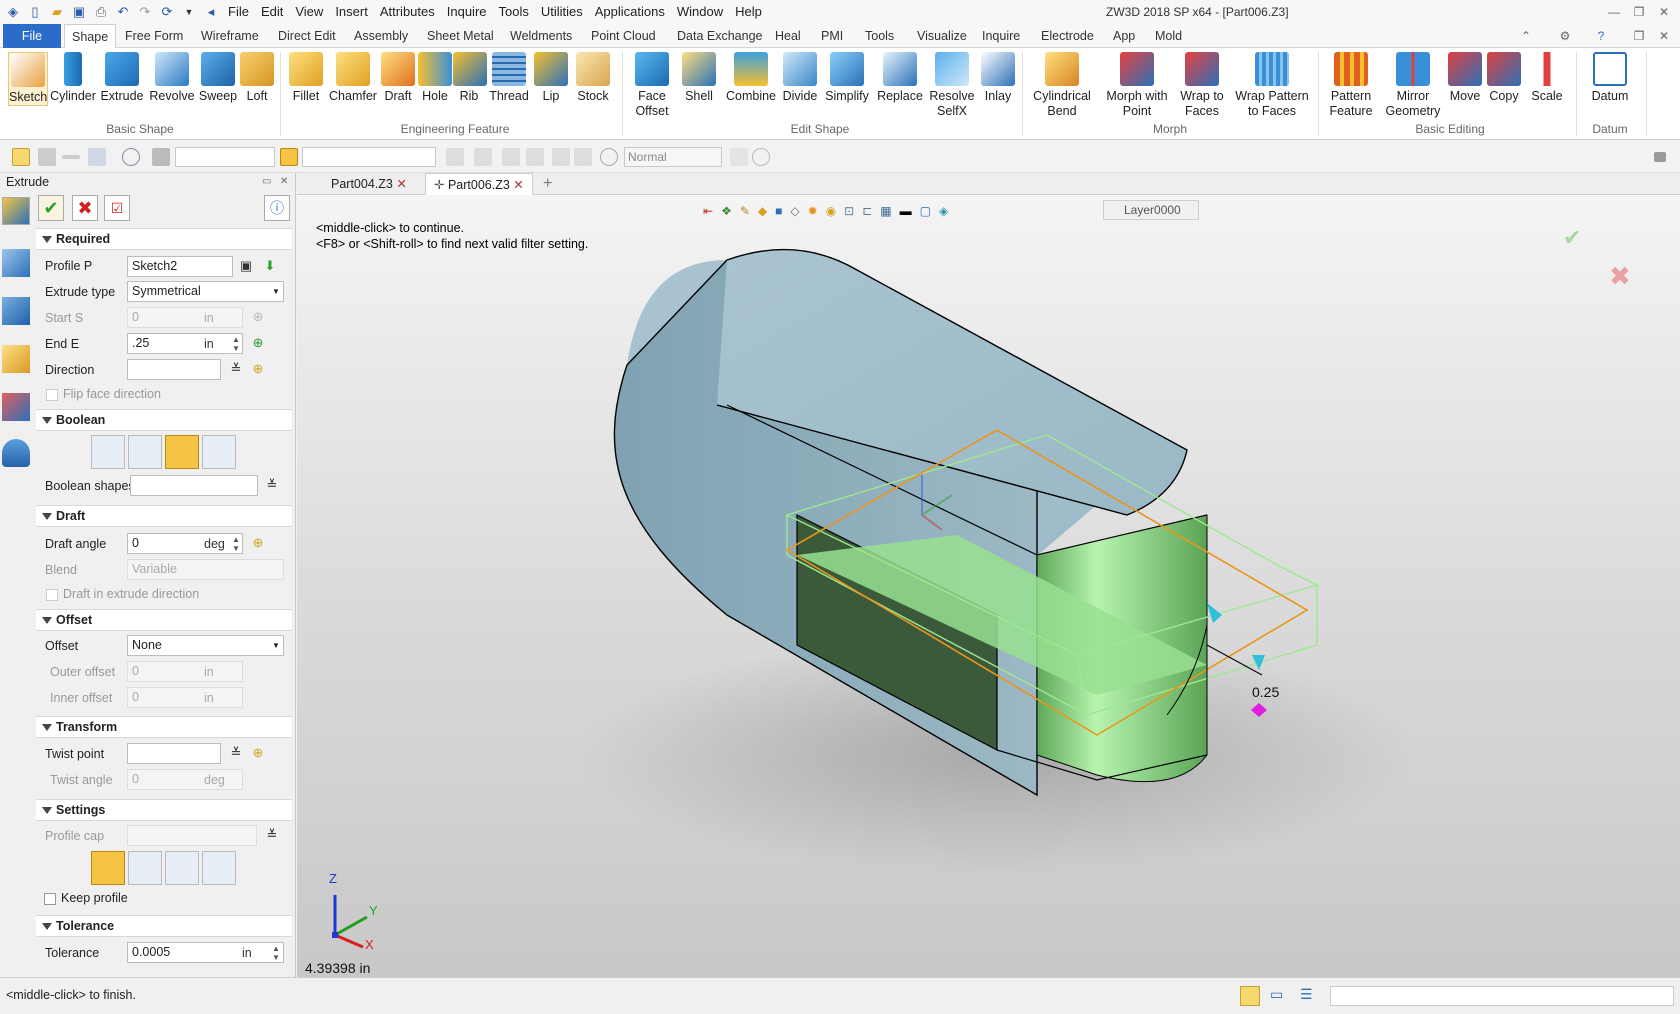 The height and width of the screenshot is (1014, 1680). I want to click on side-part-icon, so click(16, 359).